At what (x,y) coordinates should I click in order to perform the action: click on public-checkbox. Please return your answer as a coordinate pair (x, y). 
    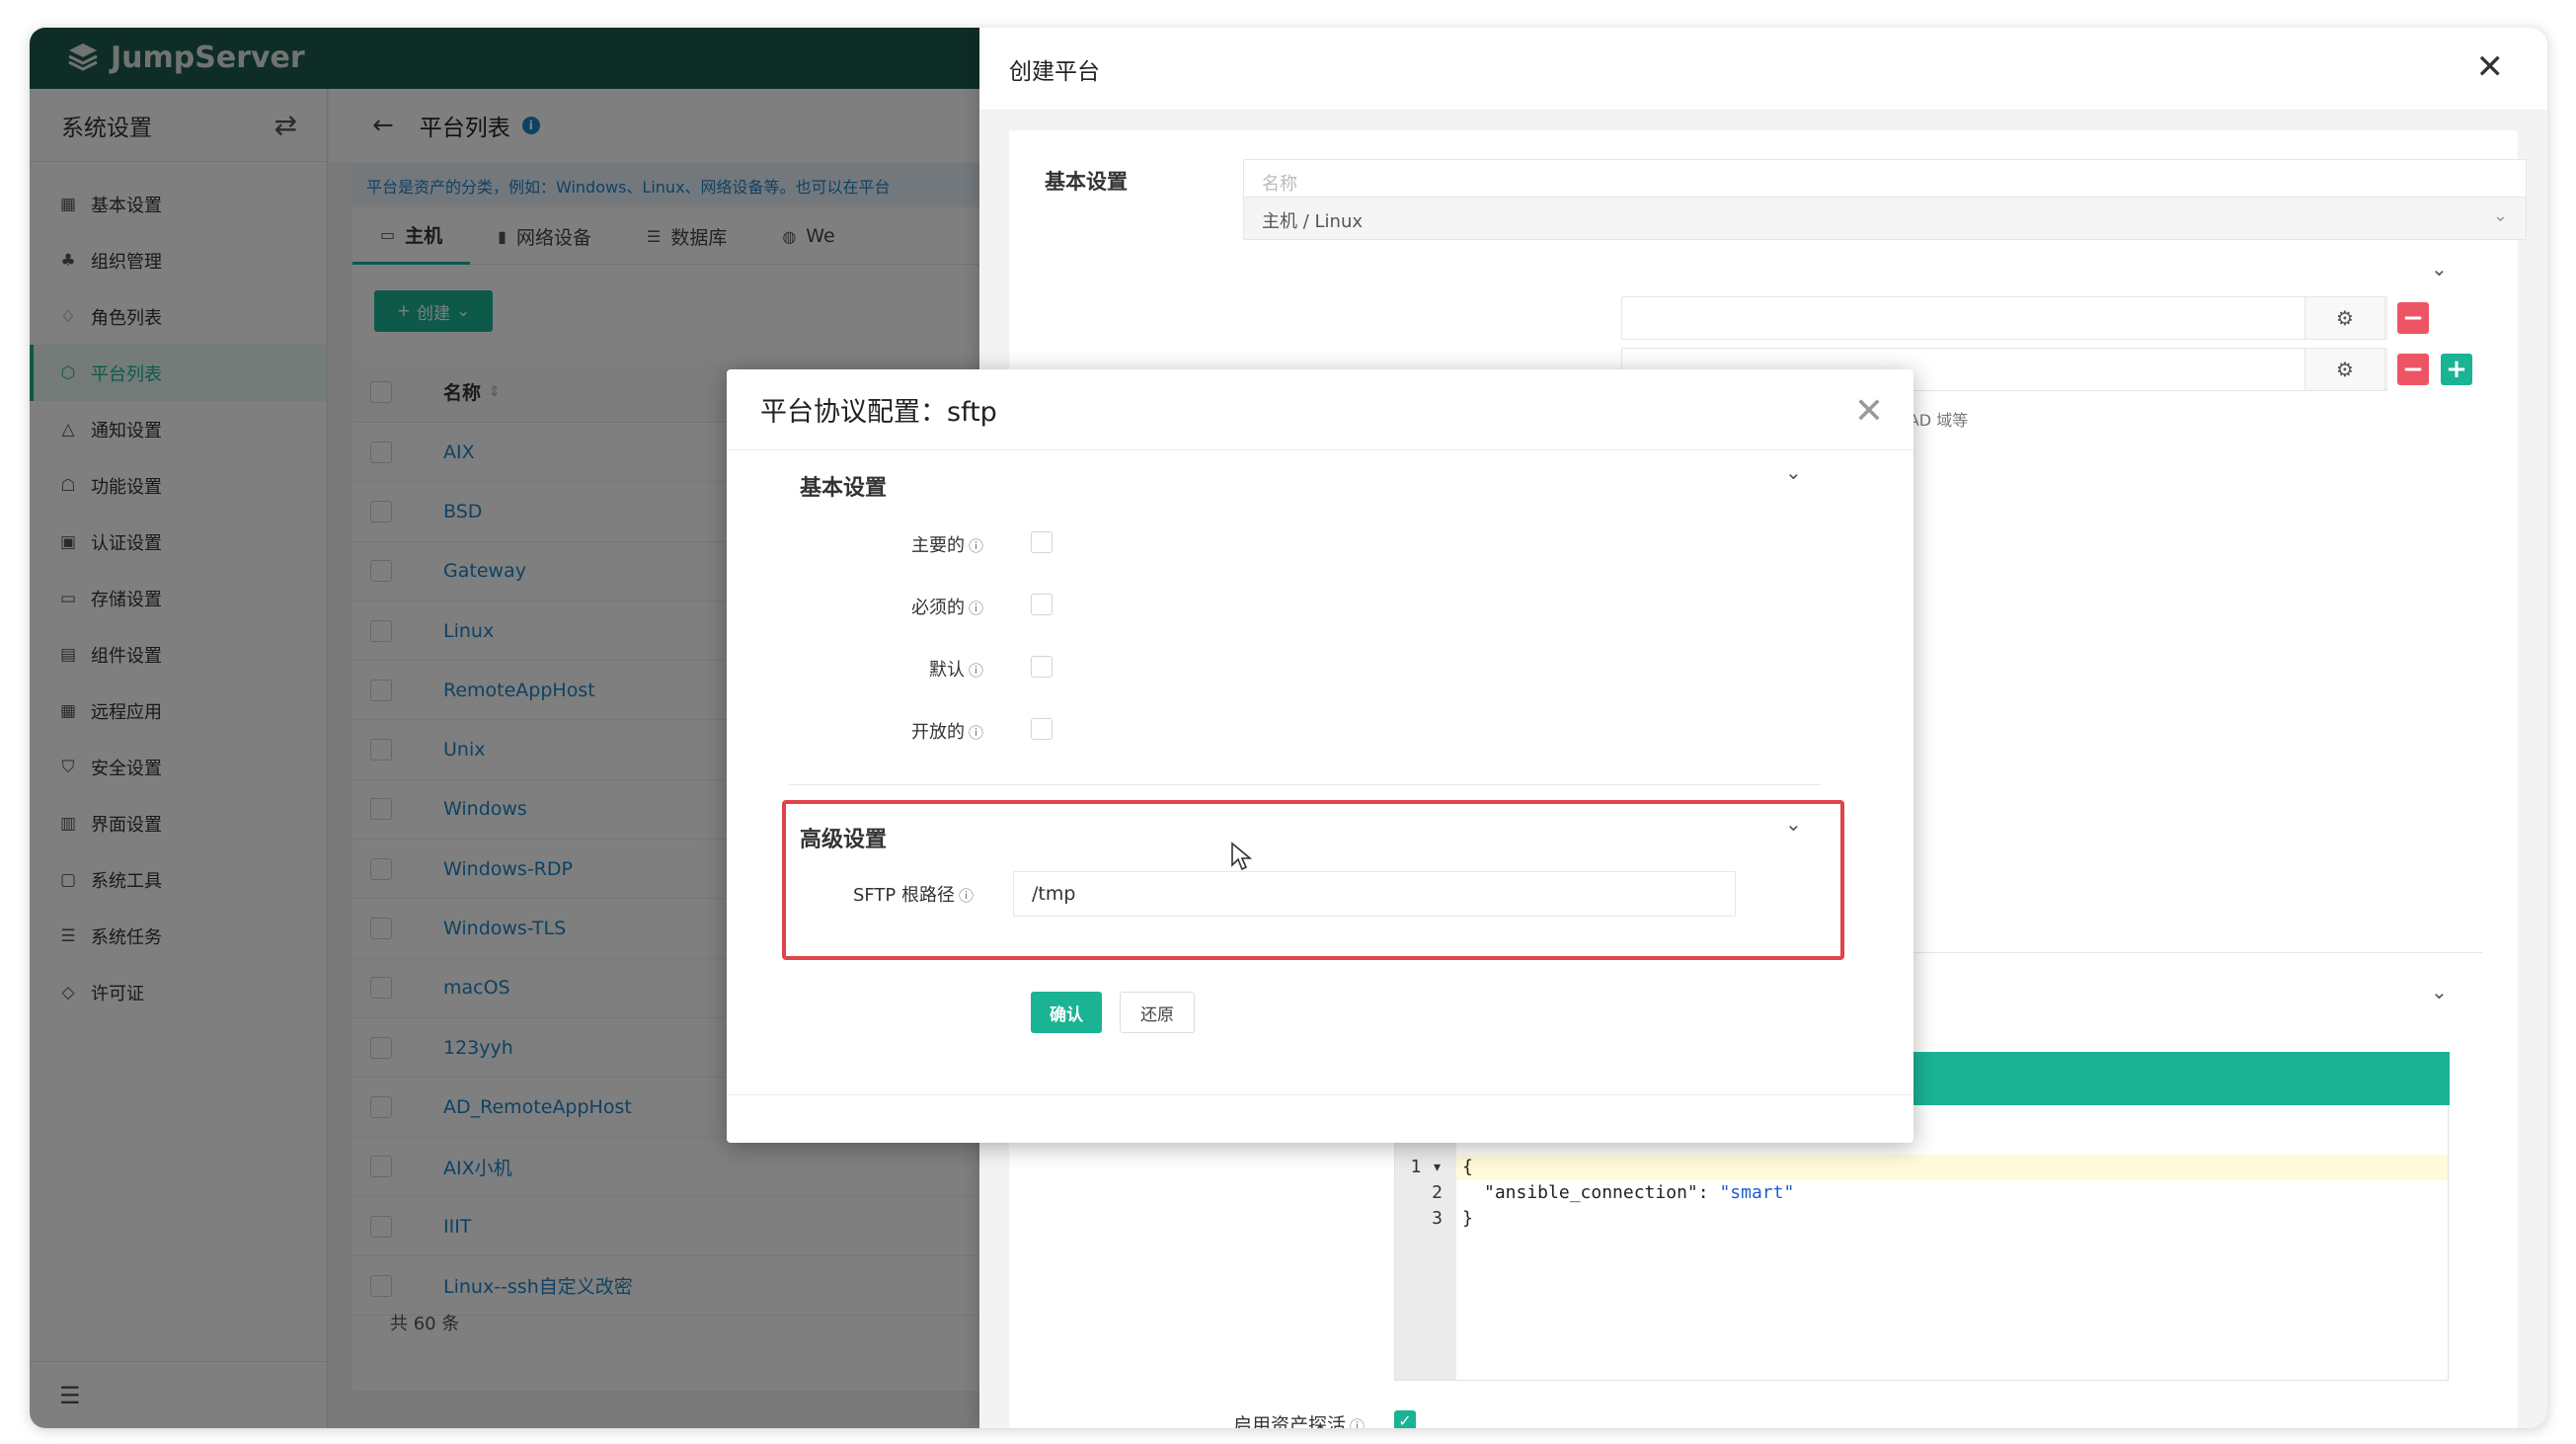
    Looking at the image, I should click on (1042, 729).